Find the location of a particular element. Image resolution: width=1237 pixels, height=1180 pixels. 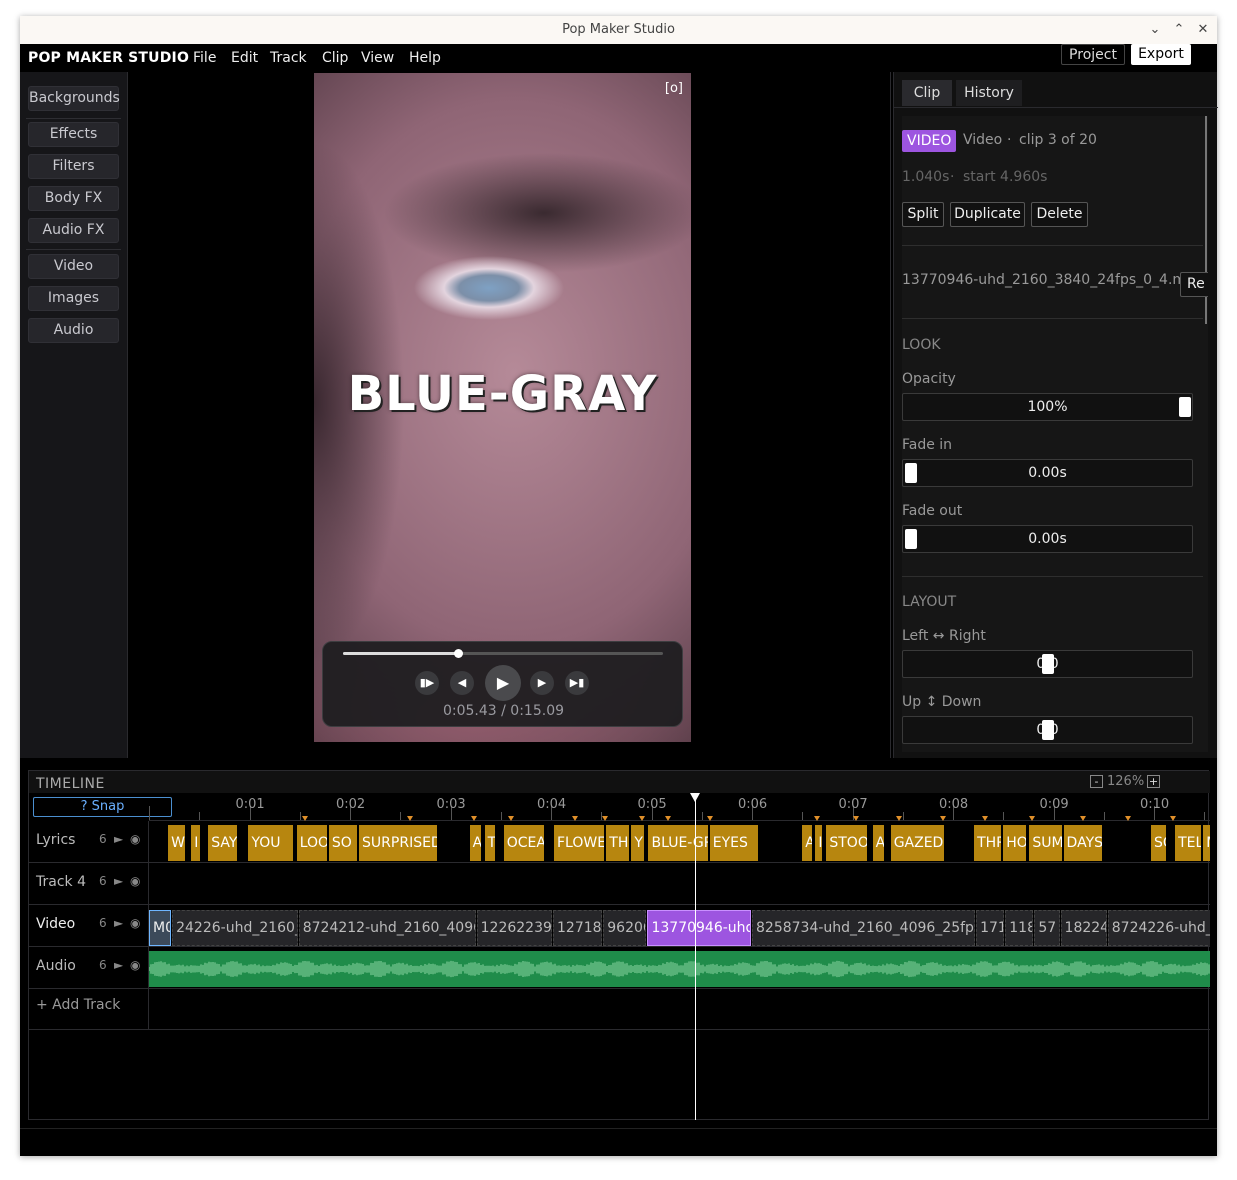

track-header-lyrics: Lyrics 6 ► ◉ is located at coordinates (89, 842).